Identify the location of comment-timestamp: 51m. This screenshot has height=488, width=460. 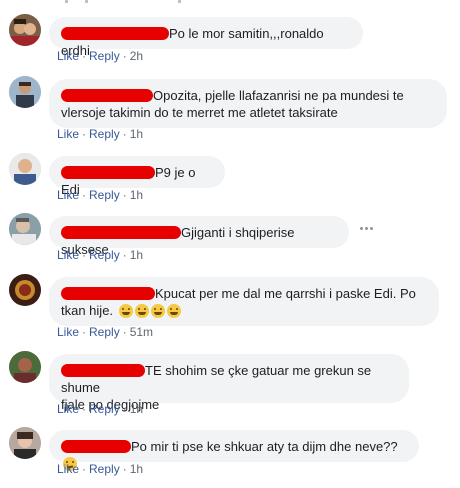
(141, 332).